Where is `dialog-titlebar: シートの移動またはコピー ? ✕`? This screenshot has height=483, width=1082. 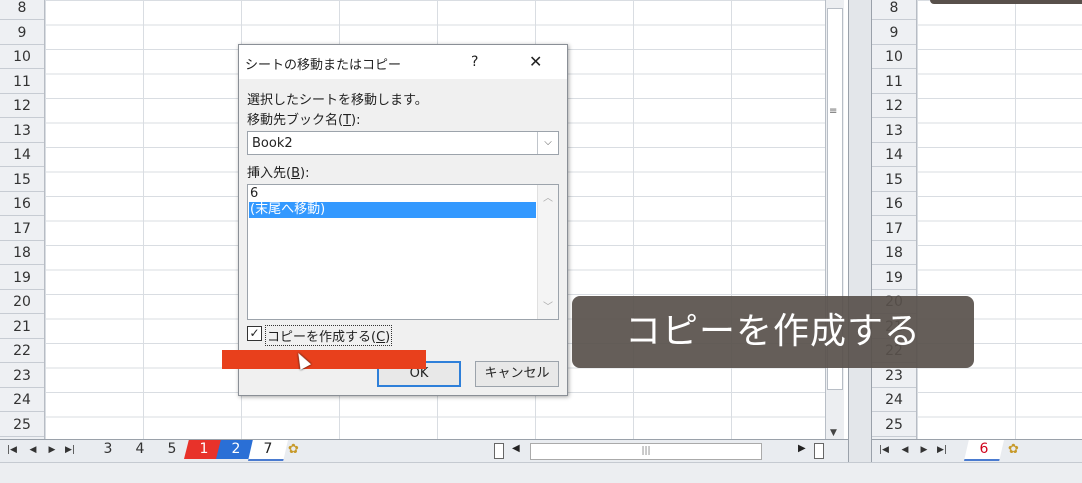 dialog-titlebar: シートの移動またはコピー ? ✕ is located at coordinates (403, 62).